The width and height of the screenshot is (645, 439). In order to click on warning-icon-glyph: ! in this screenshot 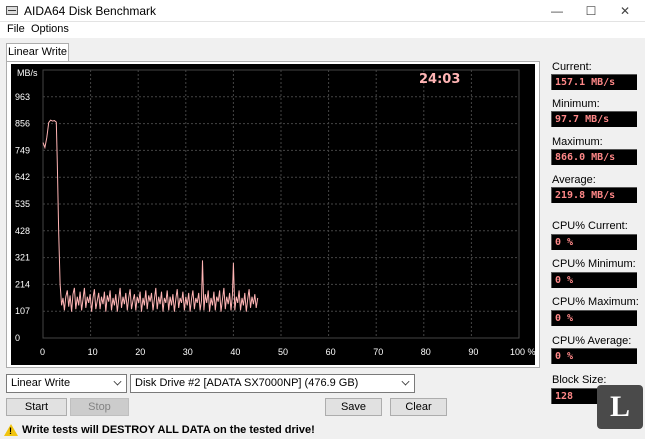, I will do `click(10, 431)`.